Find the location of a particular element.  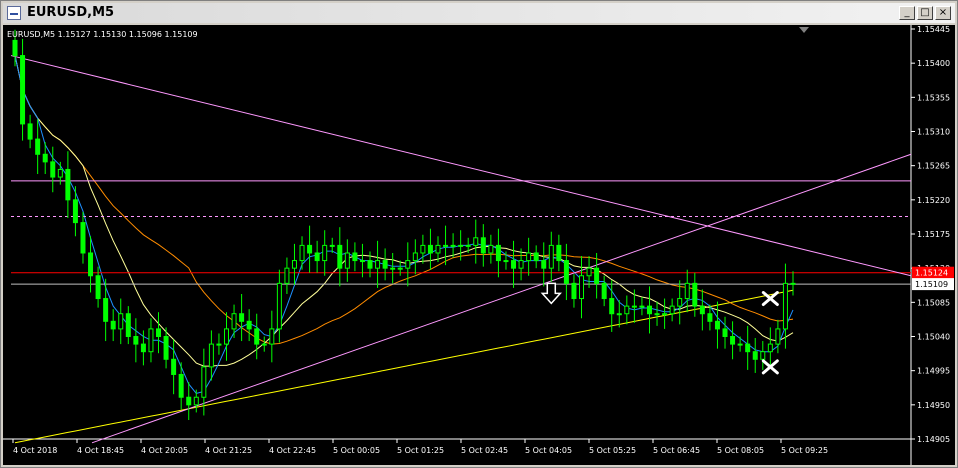

y-tick-label: 1.15310 is located at coordinates (933, 132).